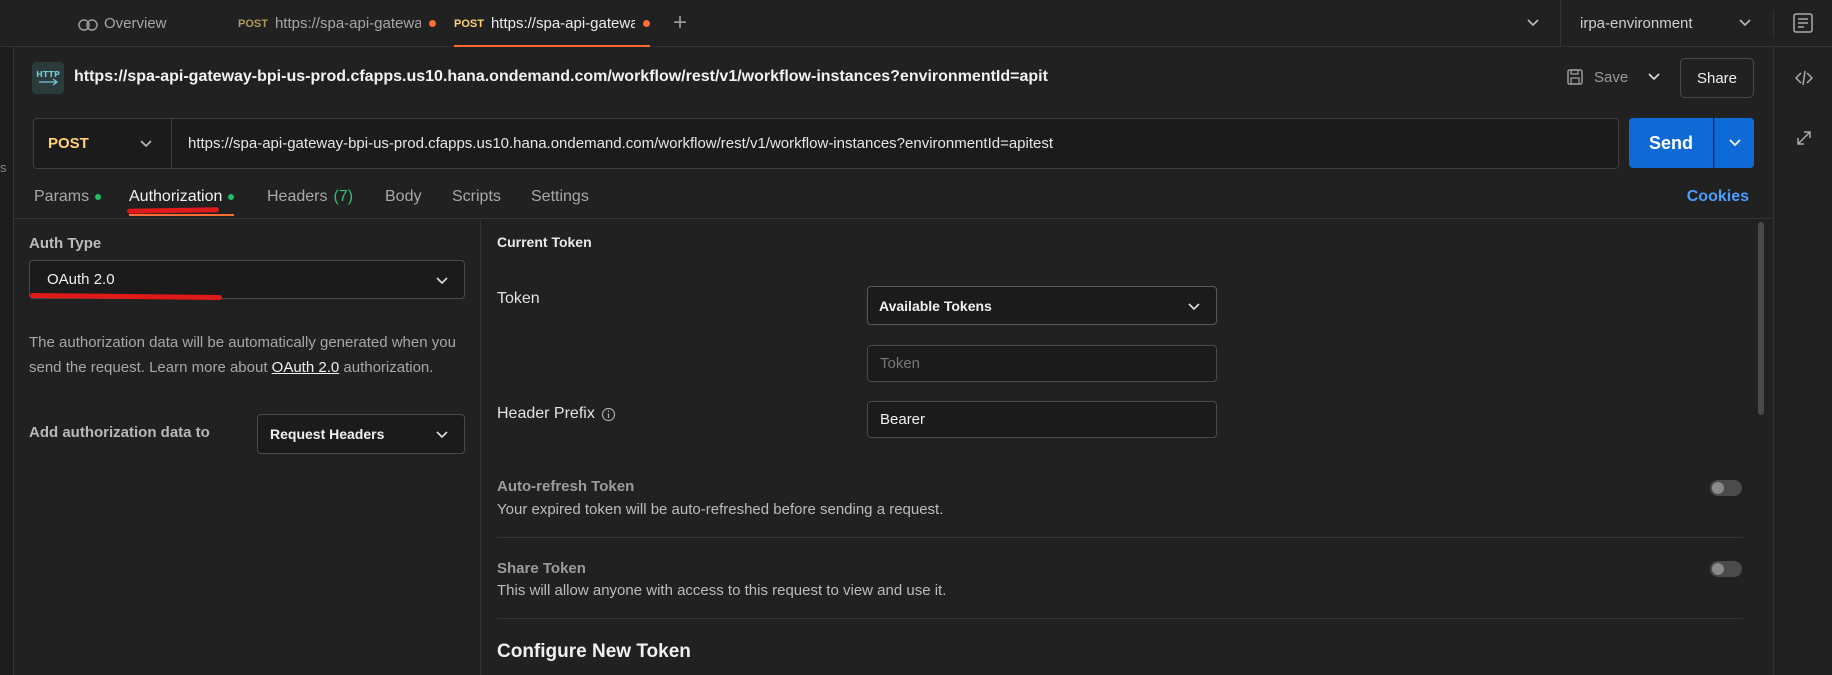 This screenshot has height=675, width=1832. Describe the element at coordinates (546, 413) in the screenshot. I see `header-prefix-label-text: Header Prefix` at that location.